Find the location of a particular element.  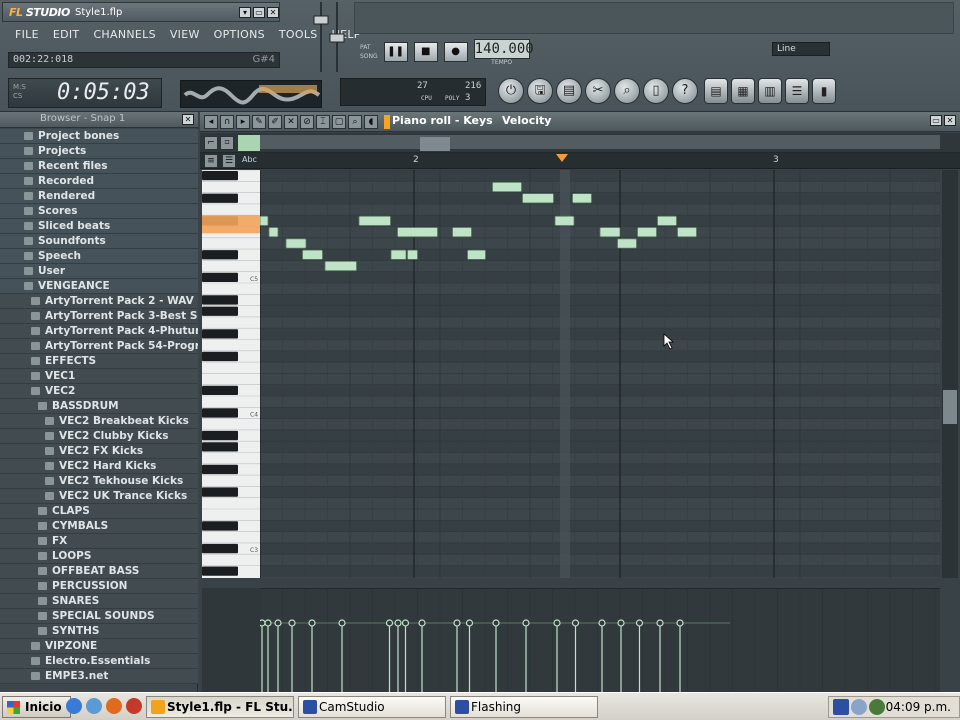

snap-select: Line is located at coordinates (801, 49).